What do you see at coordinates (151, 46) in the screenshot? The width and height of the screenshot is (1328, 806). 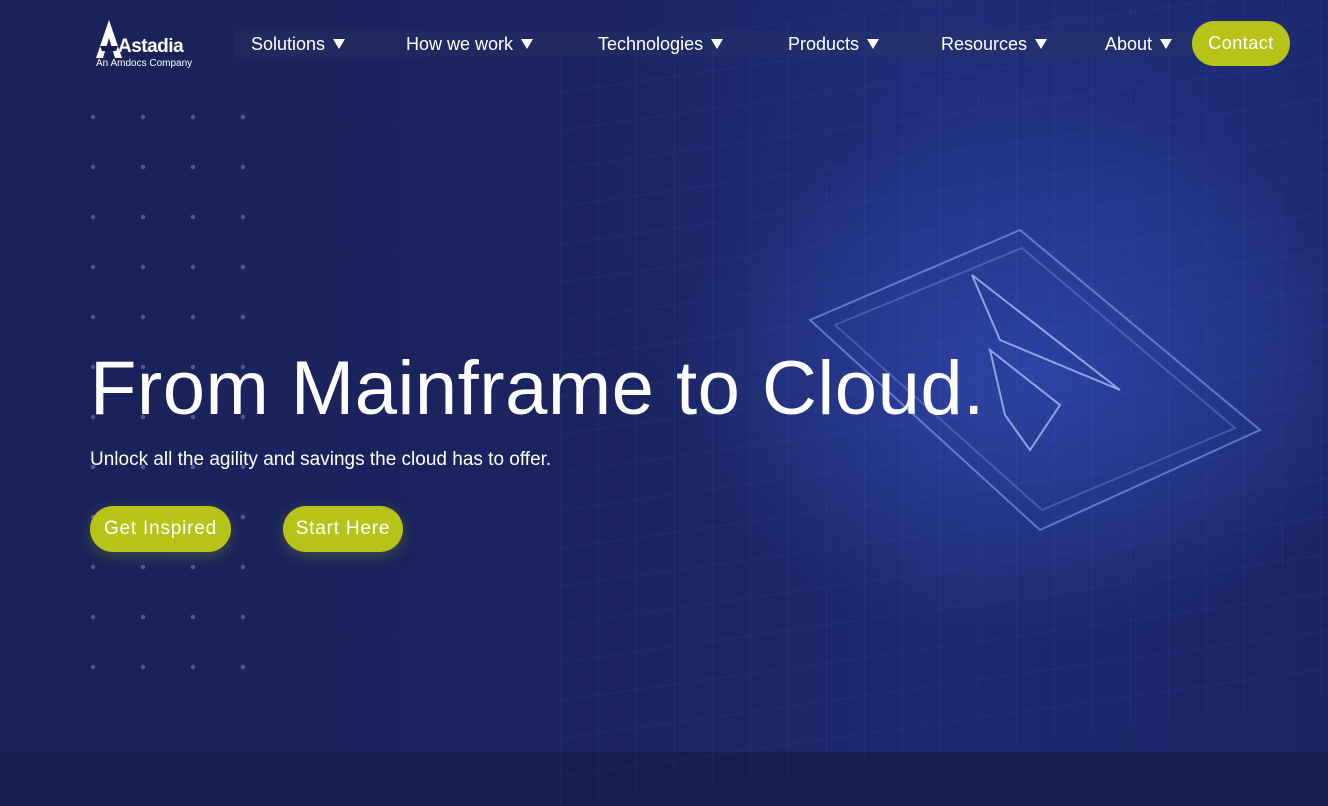 I see `brand-name: Astadia` at bounding box center [151, 46].